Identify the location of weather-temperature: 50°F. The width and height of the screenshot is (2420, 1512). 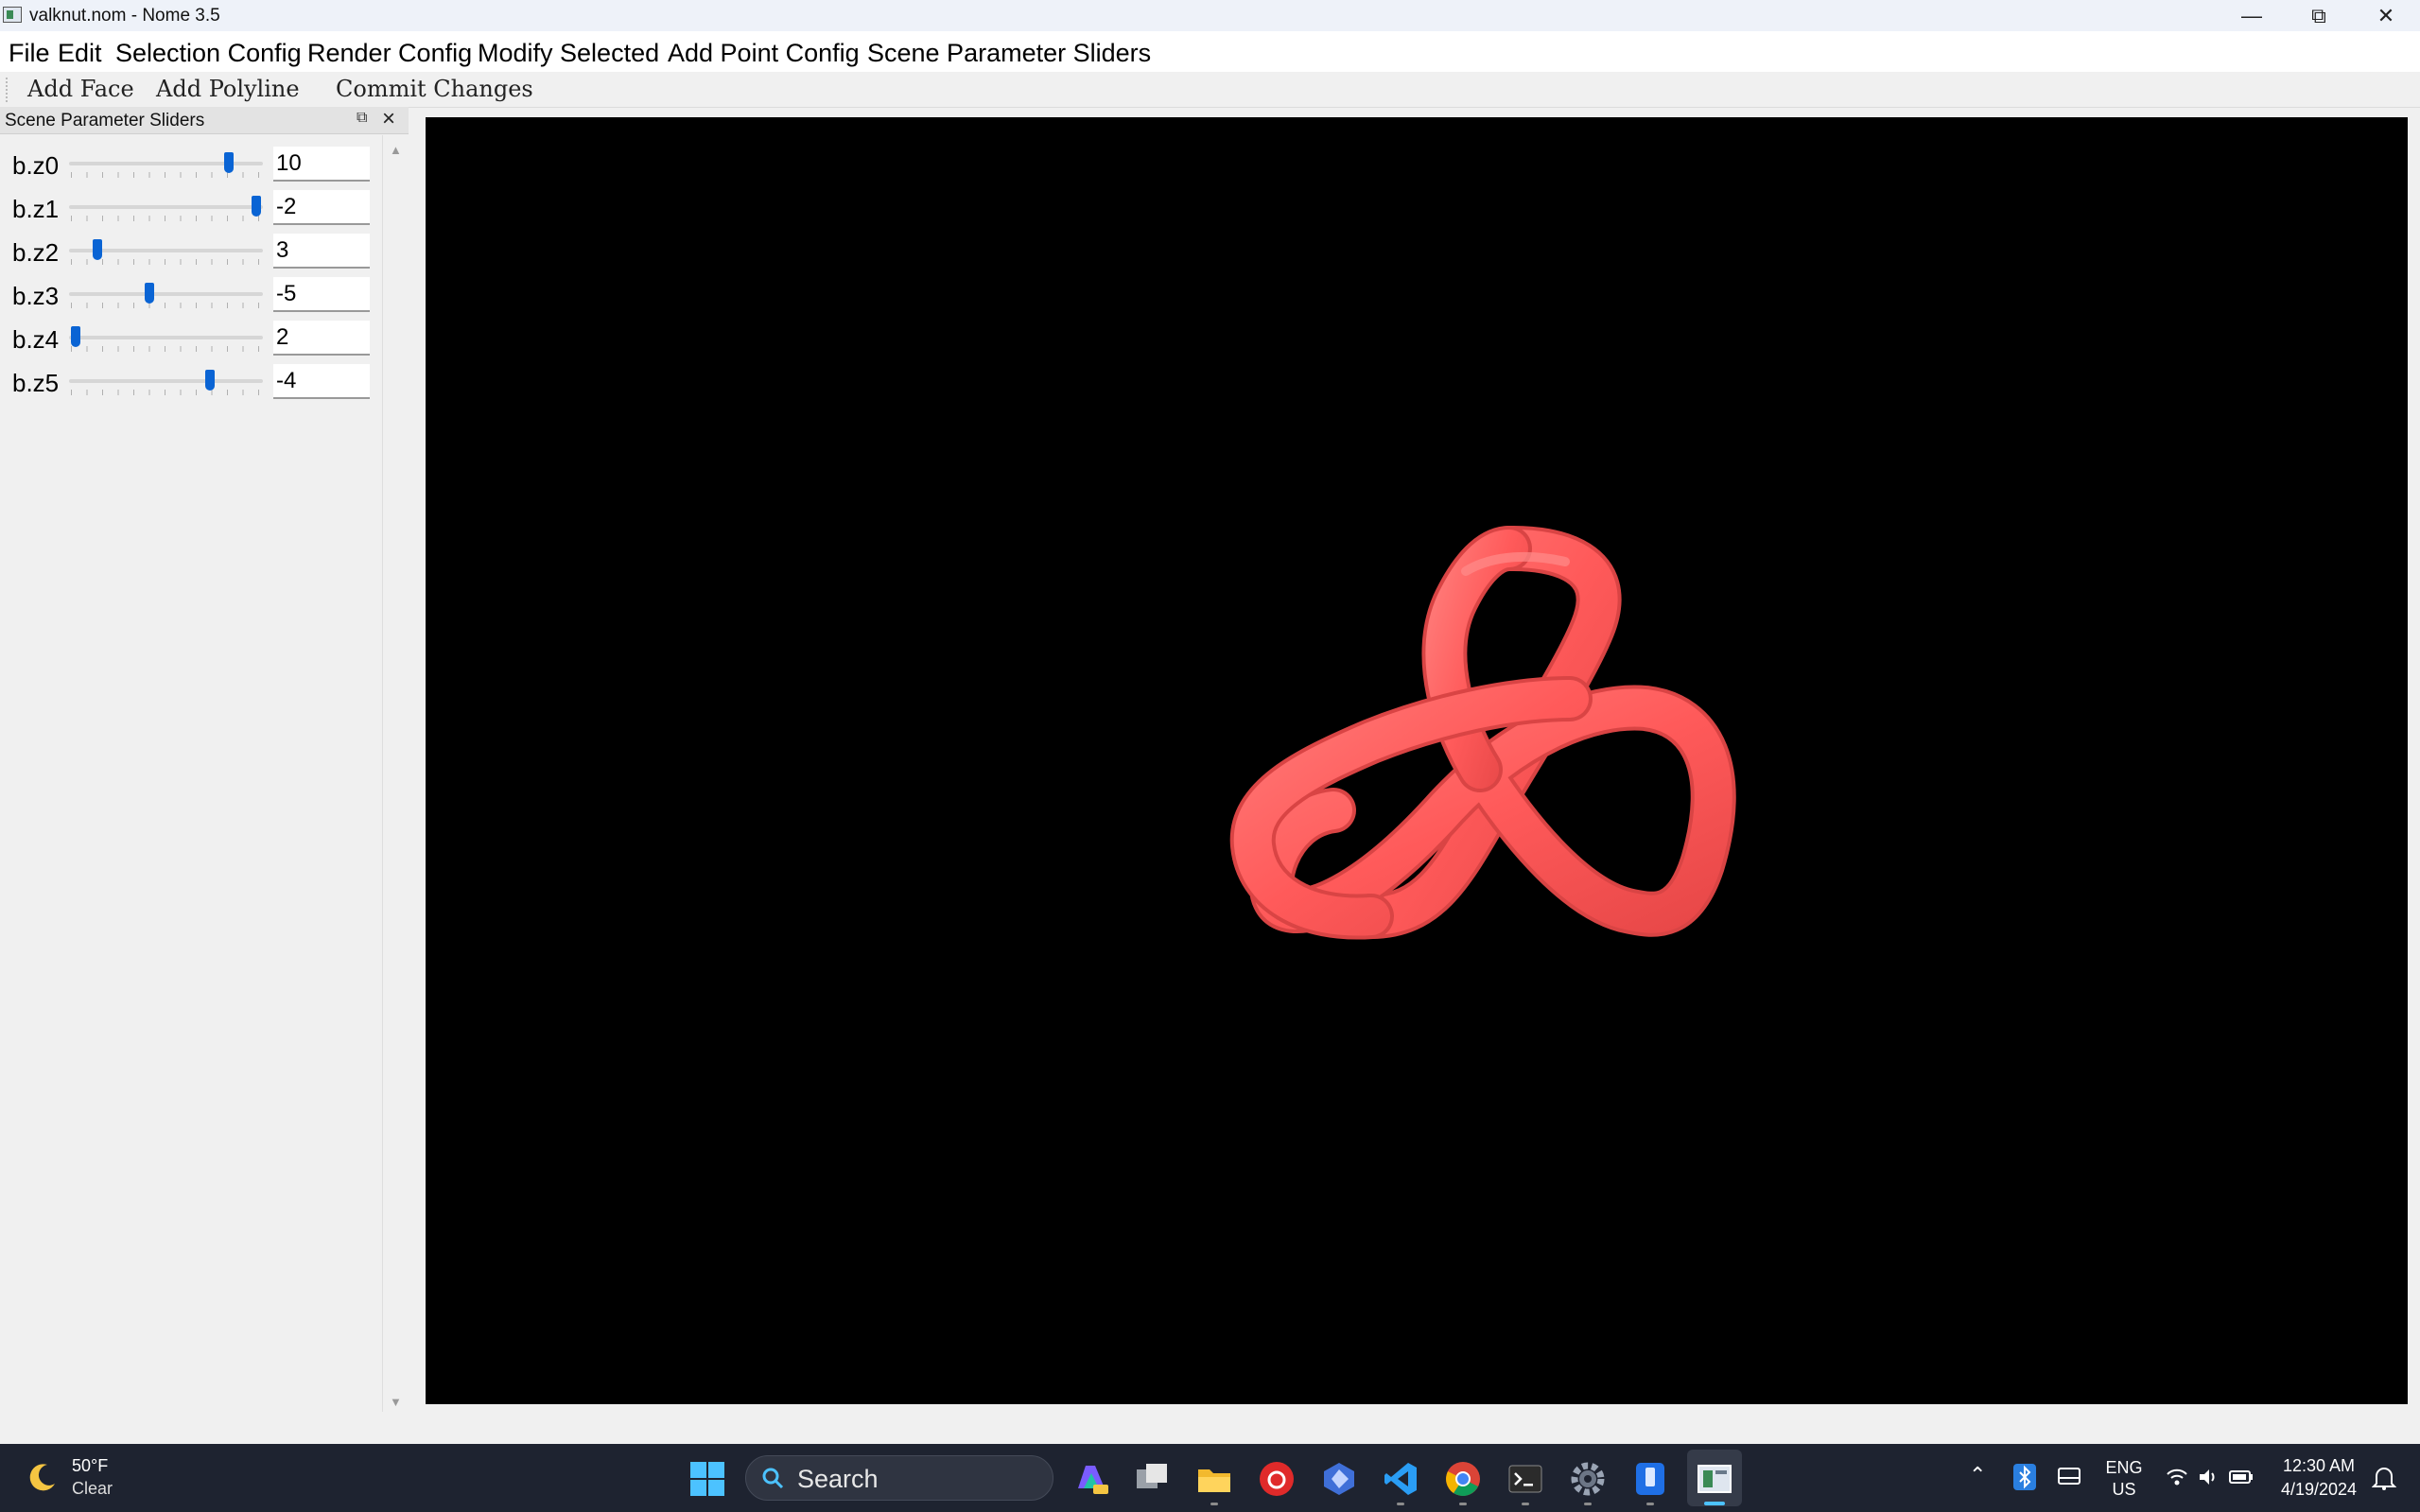
(90, 1466).